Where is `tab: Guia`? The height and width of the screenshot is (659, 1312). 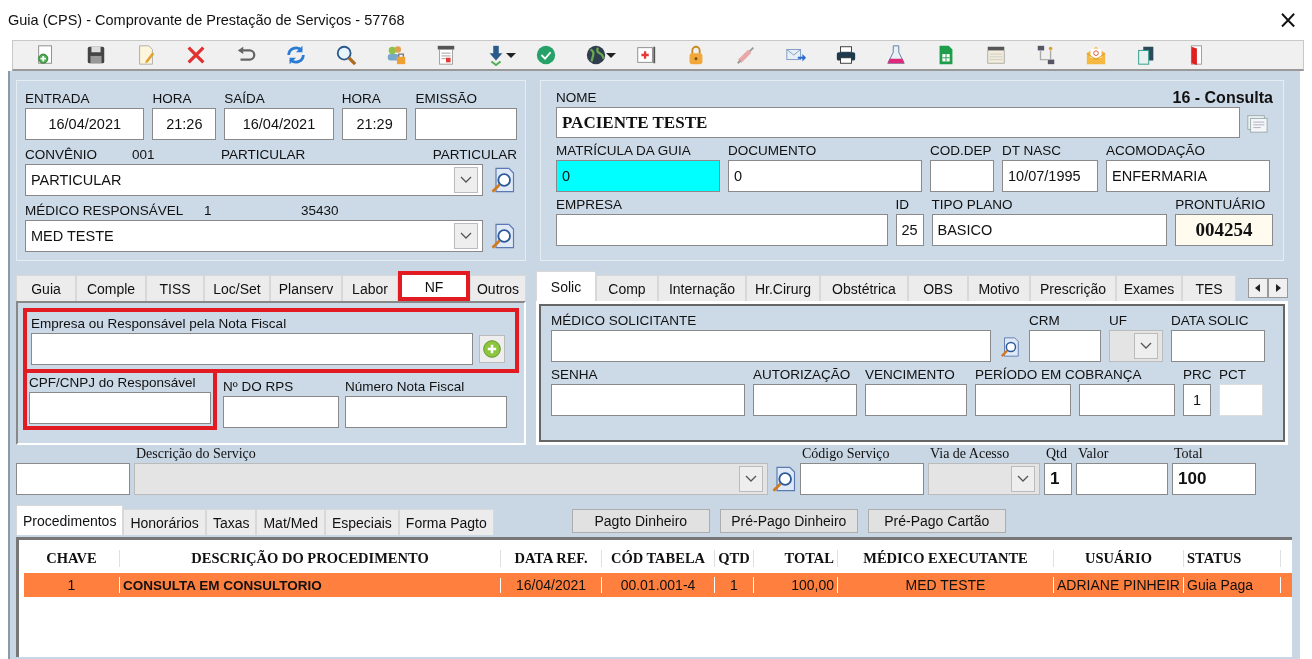
tab: Guia is located at coordinates (46, 288).